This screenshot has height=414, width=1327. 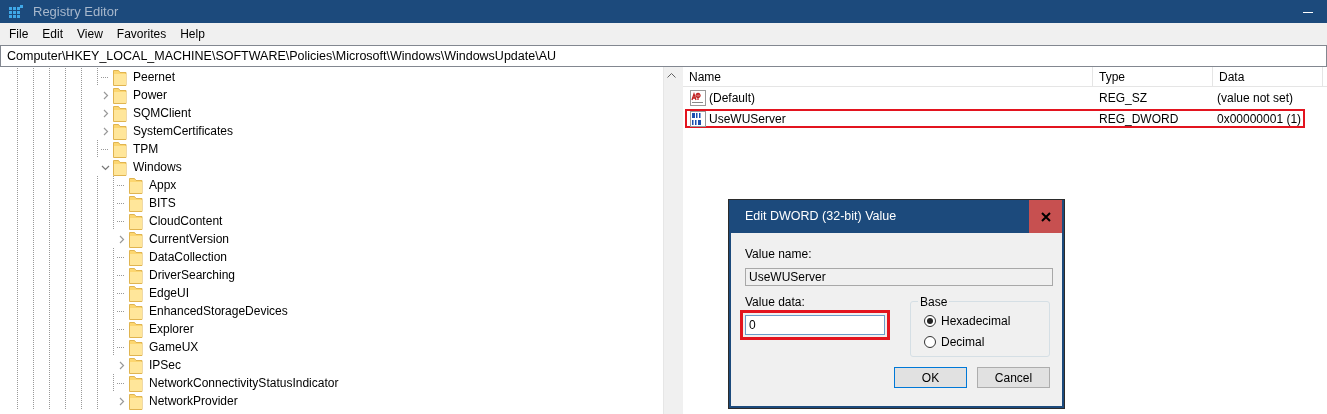 I want to click on value-type: REG_DWORD, so click(x=1139, y=119).